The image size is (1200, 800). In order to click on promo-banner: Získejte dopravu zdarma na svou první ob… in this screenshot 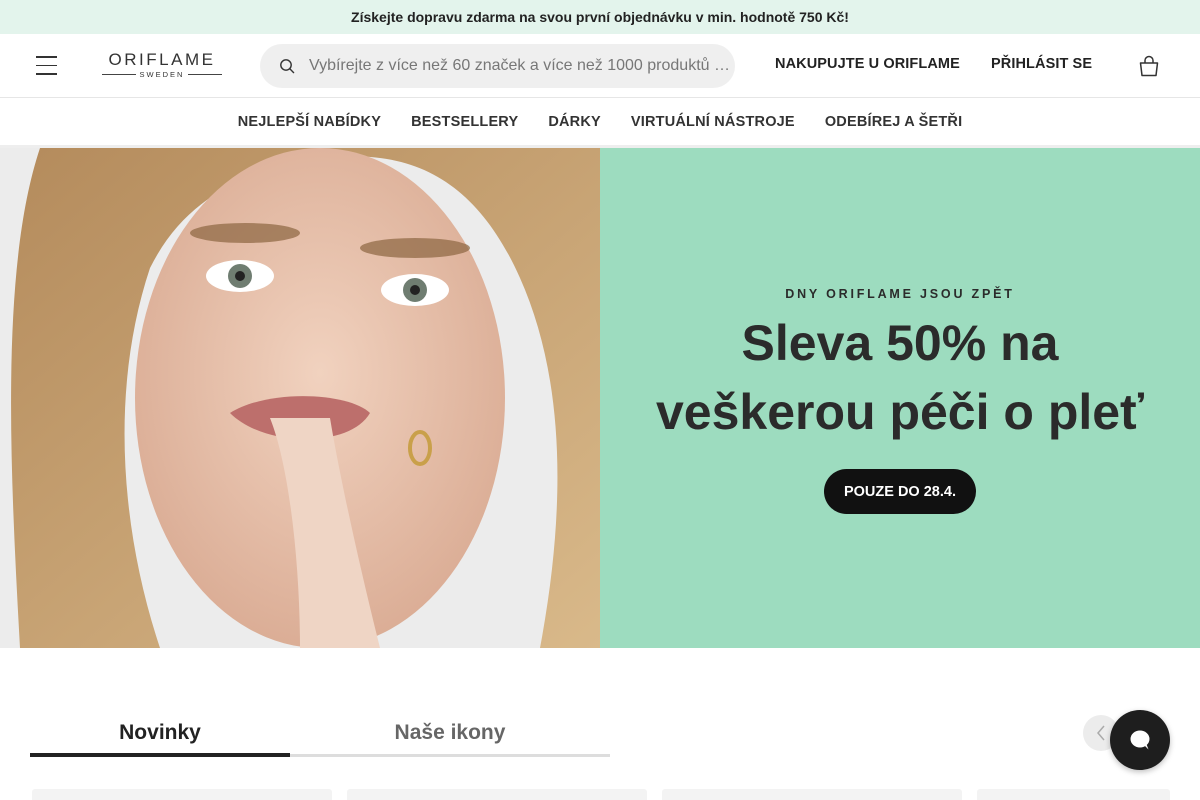, I will do `click(600, 17)`.